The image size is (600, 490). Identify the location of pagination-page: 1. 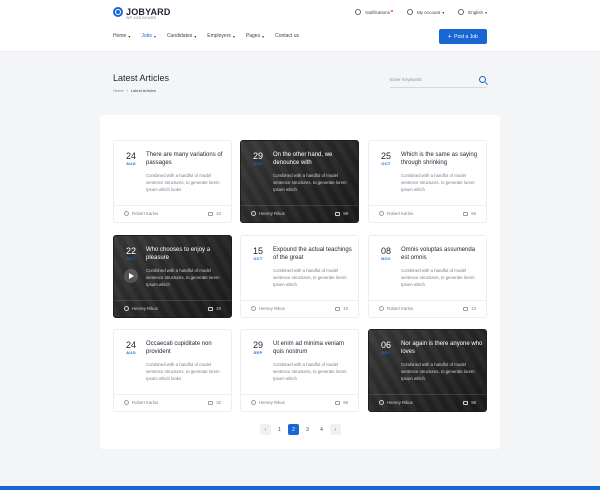
(279, 429).